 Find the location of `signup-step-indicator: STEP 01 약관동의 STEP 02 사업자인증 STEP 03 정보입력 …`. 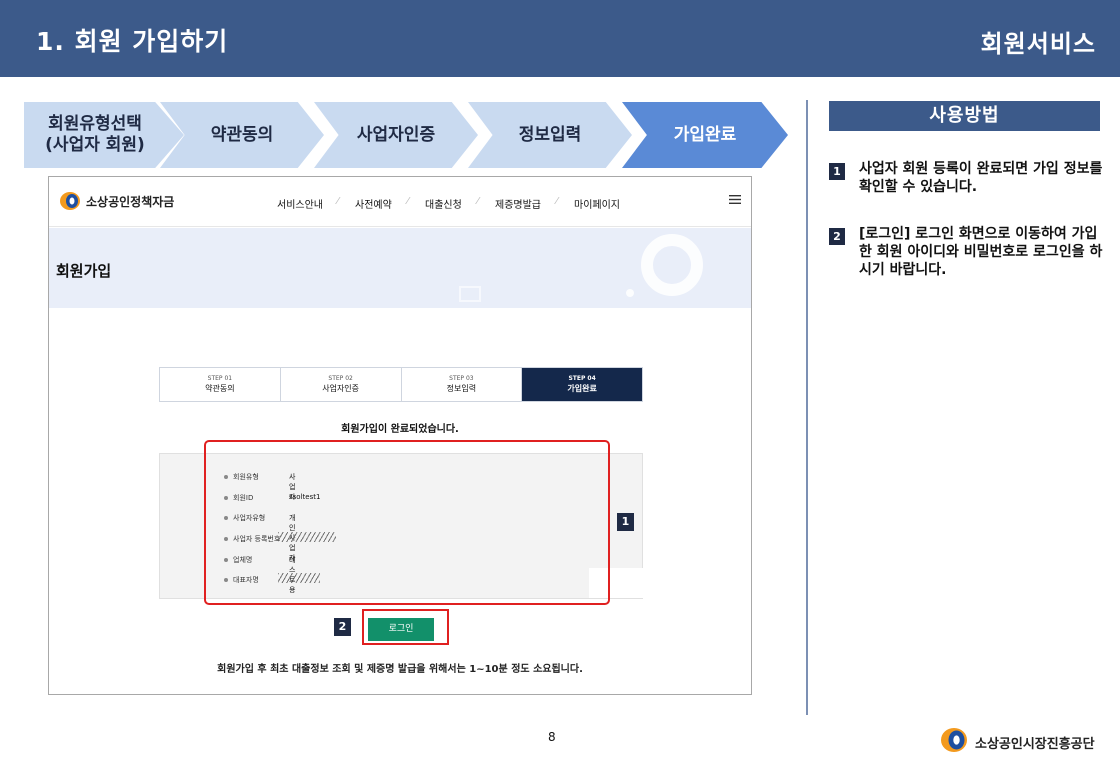

signup-step-indicator: STEP 01 약관동의 STEP 02 사업자인증 STEP 03 정보입력 … is located at coordinates (401, 384).